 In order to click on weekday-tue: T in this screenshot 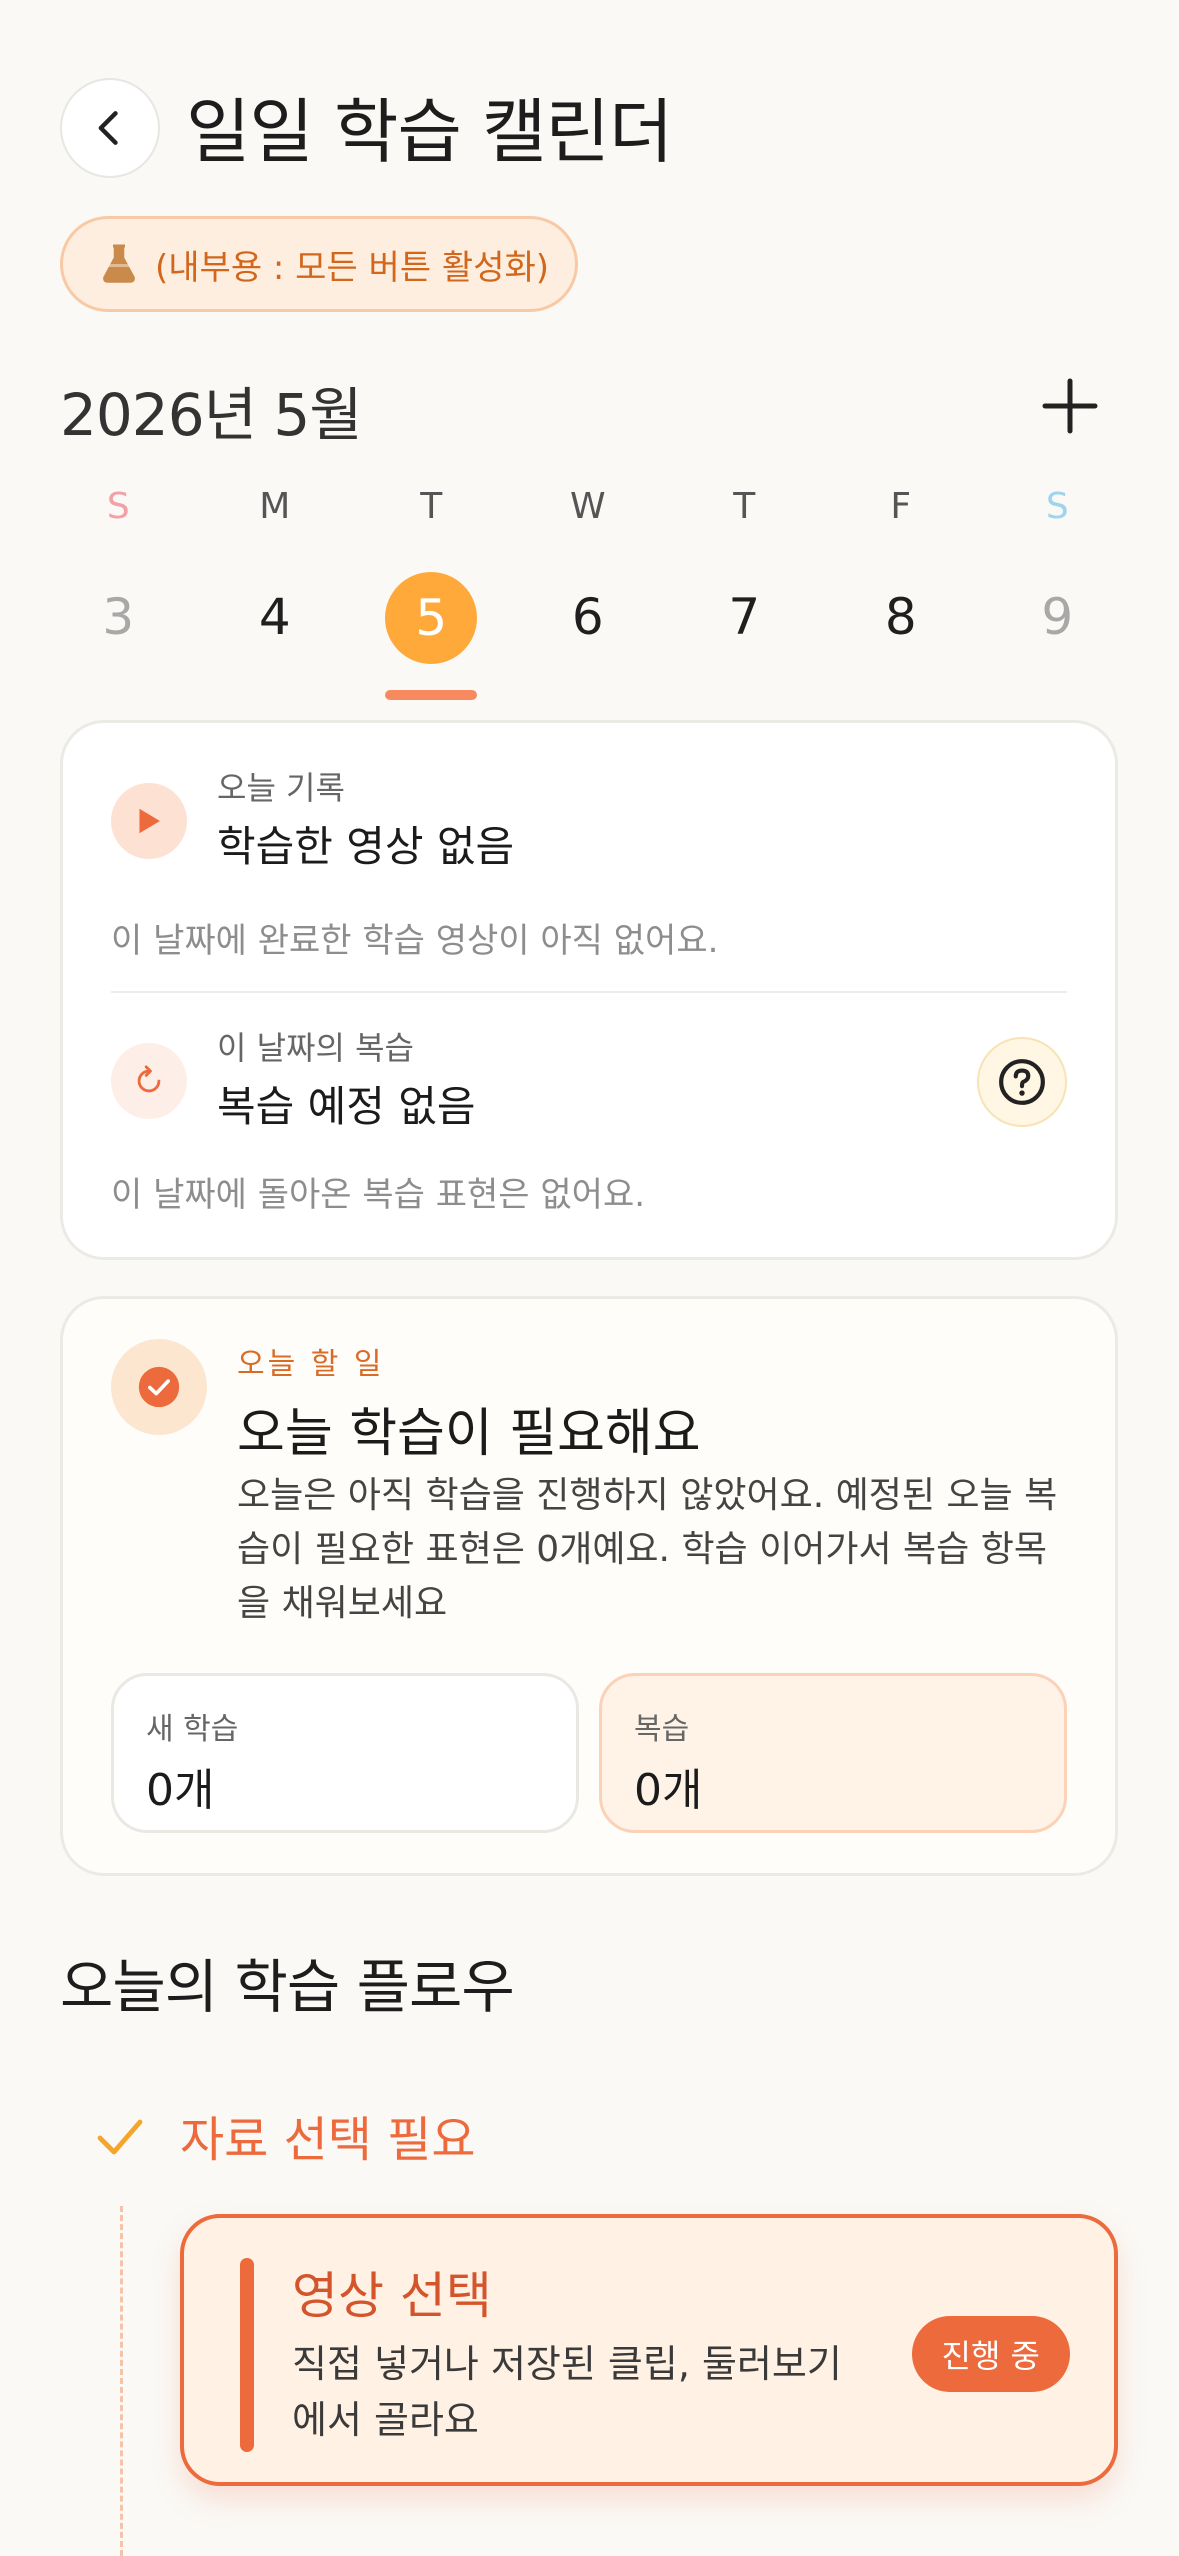, I will do `click(431, 506)`.